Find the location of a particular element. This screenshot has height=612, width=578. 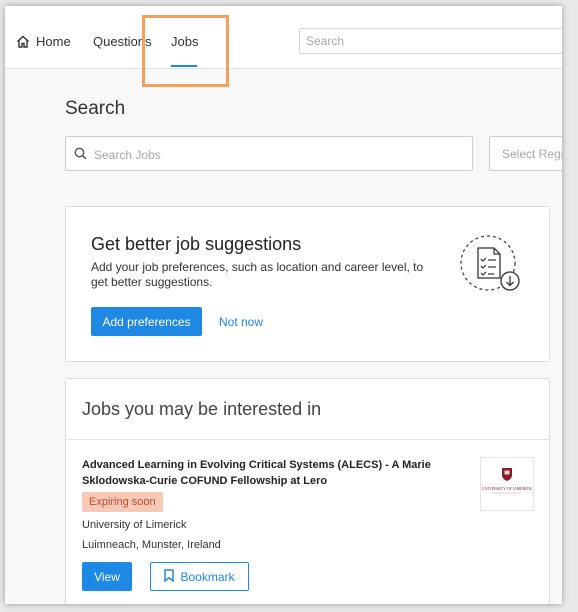

nav-questions: Questions is located at coordinates (122, 41).